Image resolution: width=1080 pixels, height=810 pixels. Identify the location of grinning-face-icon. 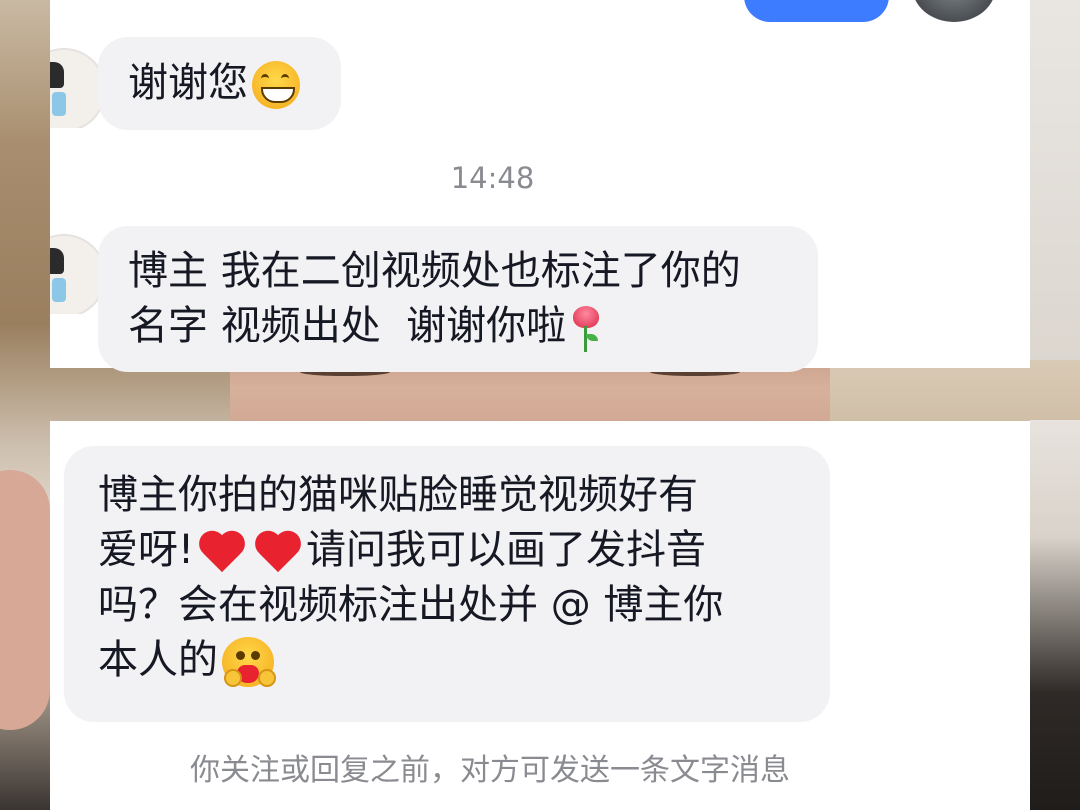
(276, 85).